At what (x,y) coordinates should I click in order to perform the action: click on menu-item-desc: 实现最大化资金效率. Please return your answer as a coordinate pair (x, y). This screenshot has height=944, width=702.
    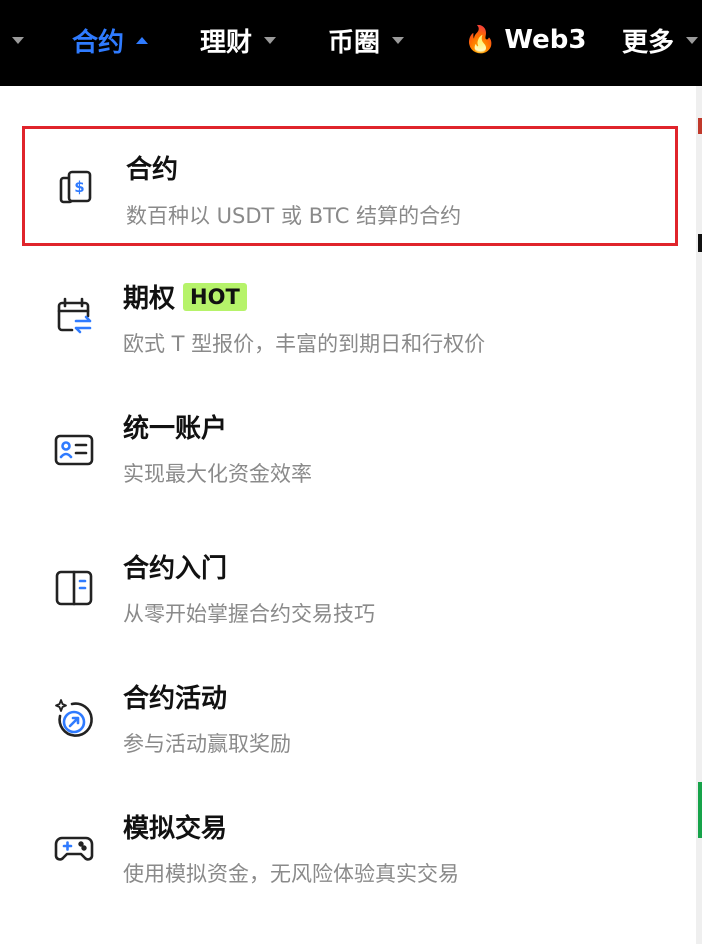
    Looking at the image, I should click on (217, 474).